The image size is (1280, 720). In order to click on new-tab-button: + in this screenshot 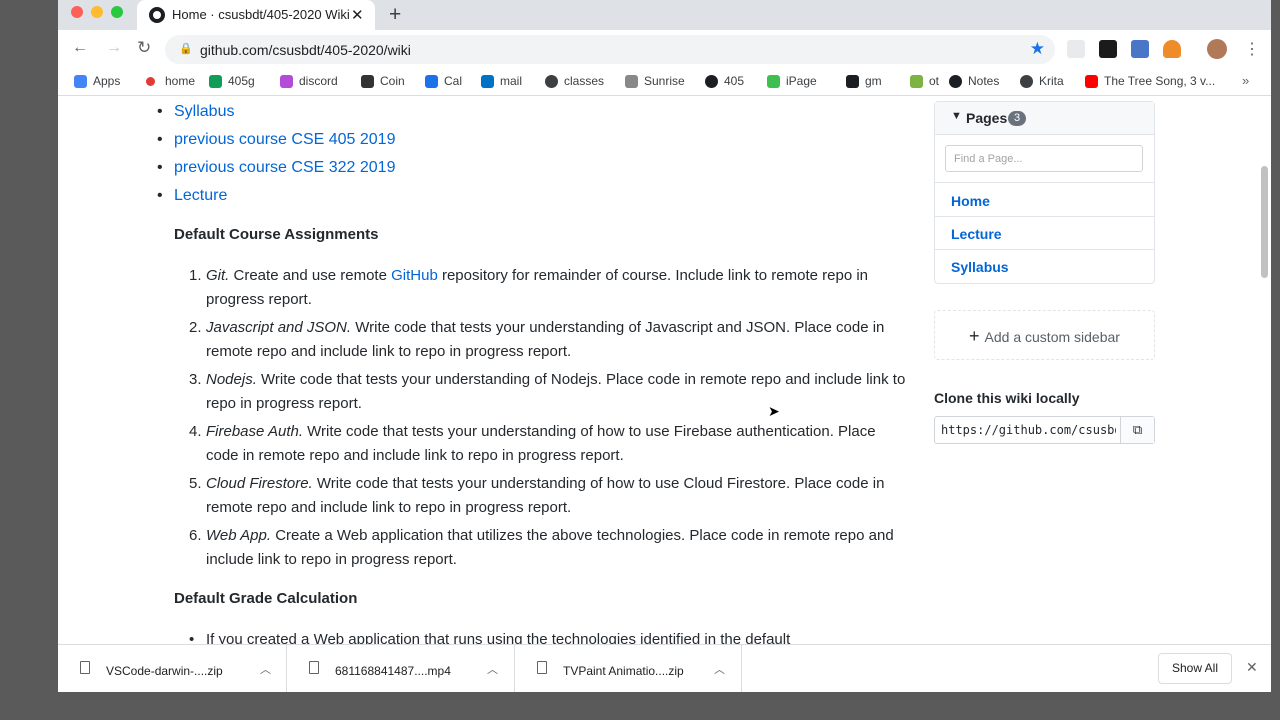, I will do `click(395, 15)`.